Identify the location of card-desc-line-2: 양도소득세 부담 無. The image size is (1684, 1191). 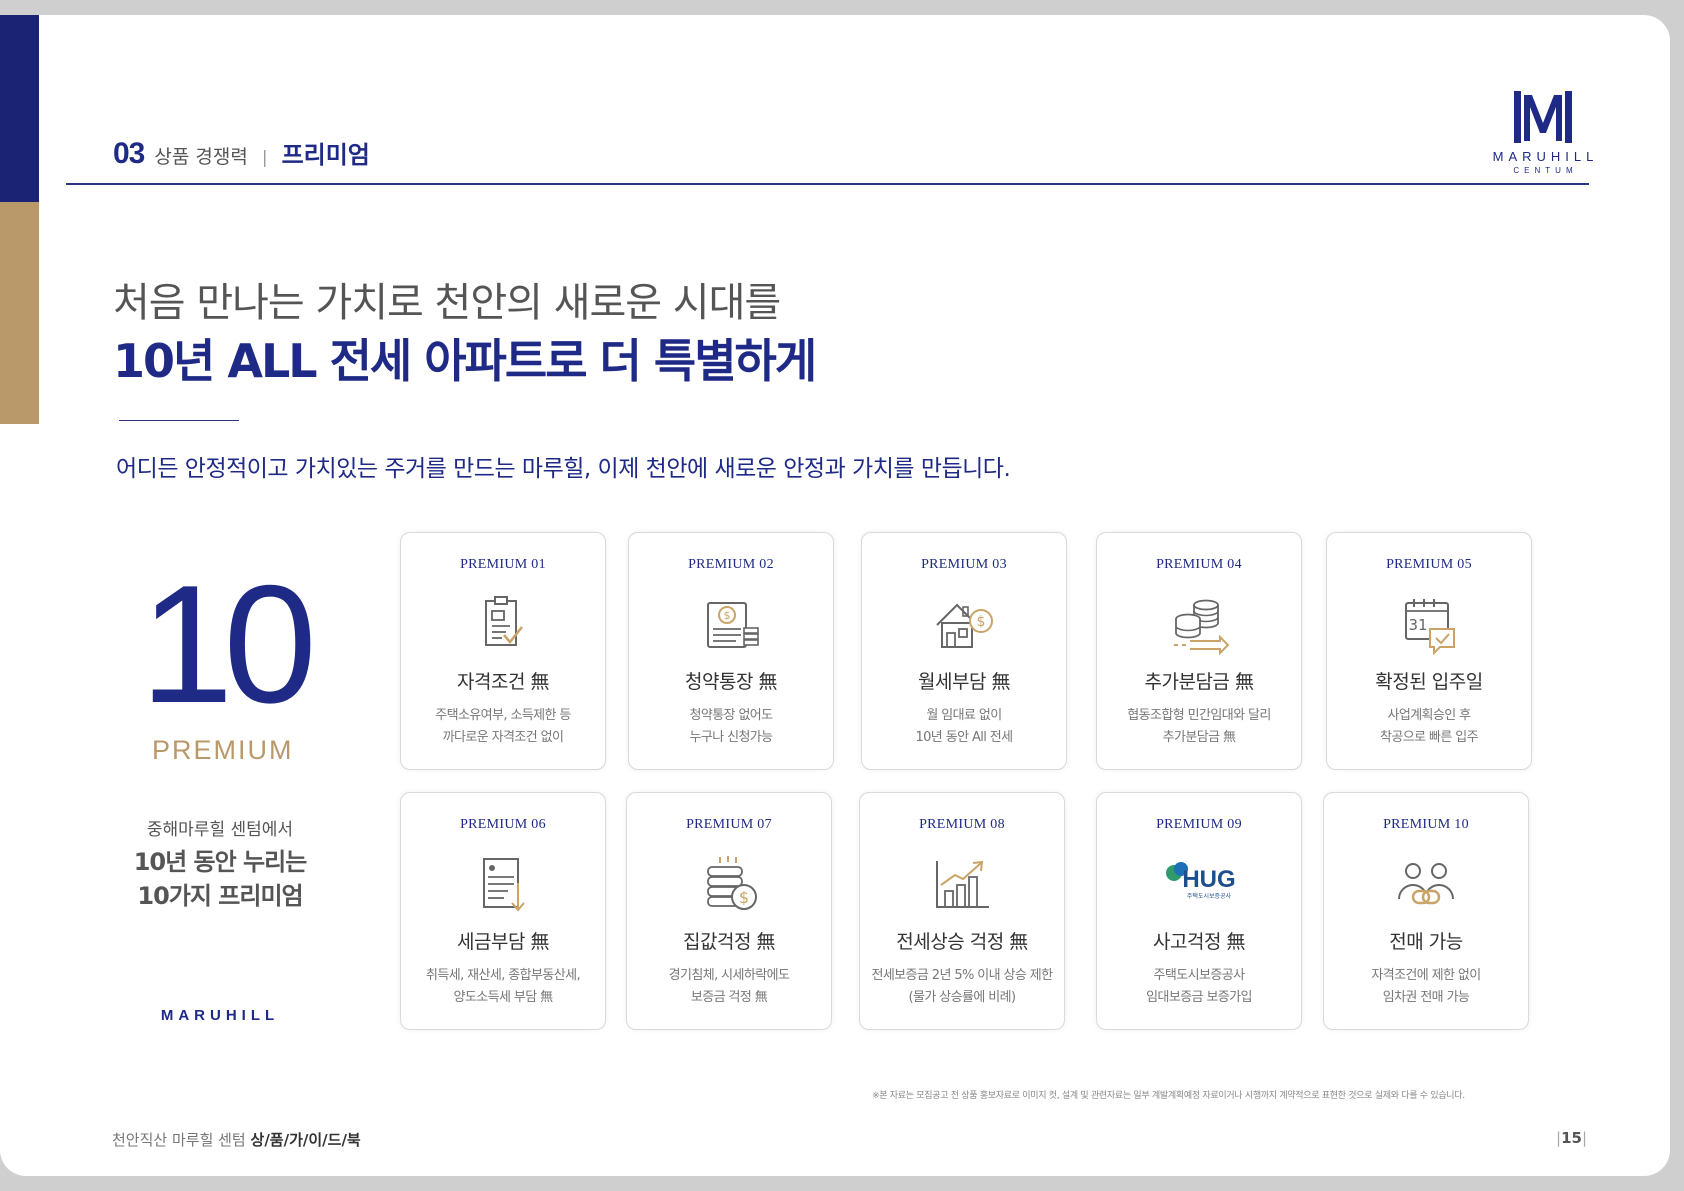
(503, 997).